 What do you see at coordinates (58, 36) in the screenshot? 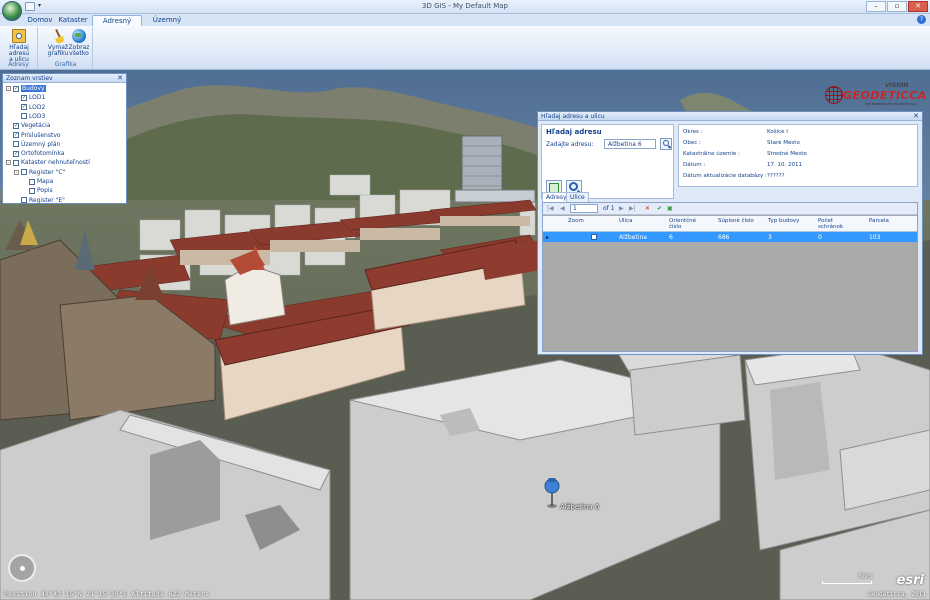
I see `broom-icon` at bounding box center [58, 36].